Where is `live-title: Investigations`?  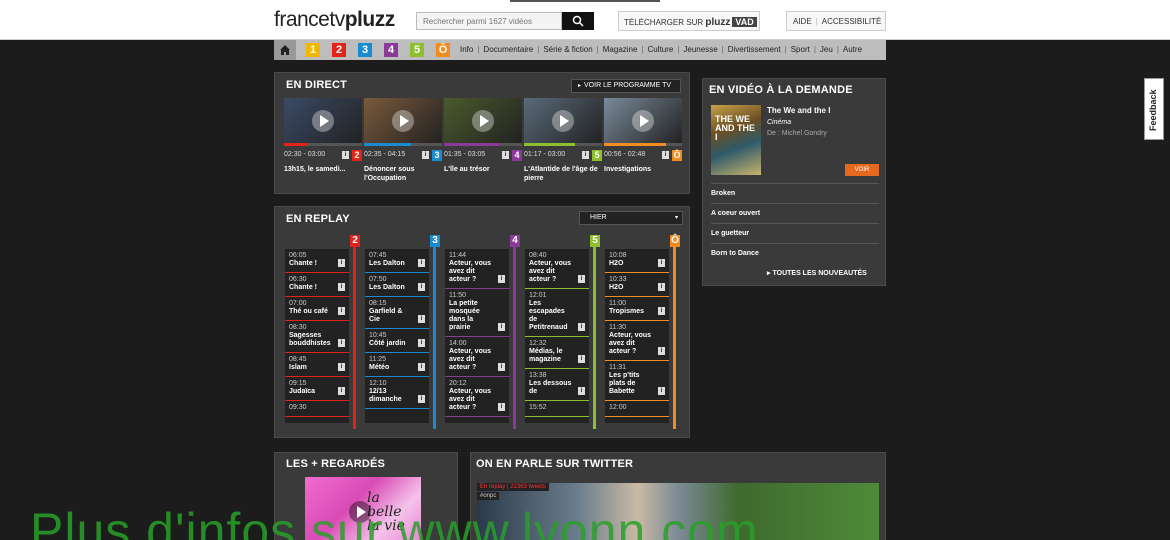 live-title: Investigations is located at coordinates (643, 169).